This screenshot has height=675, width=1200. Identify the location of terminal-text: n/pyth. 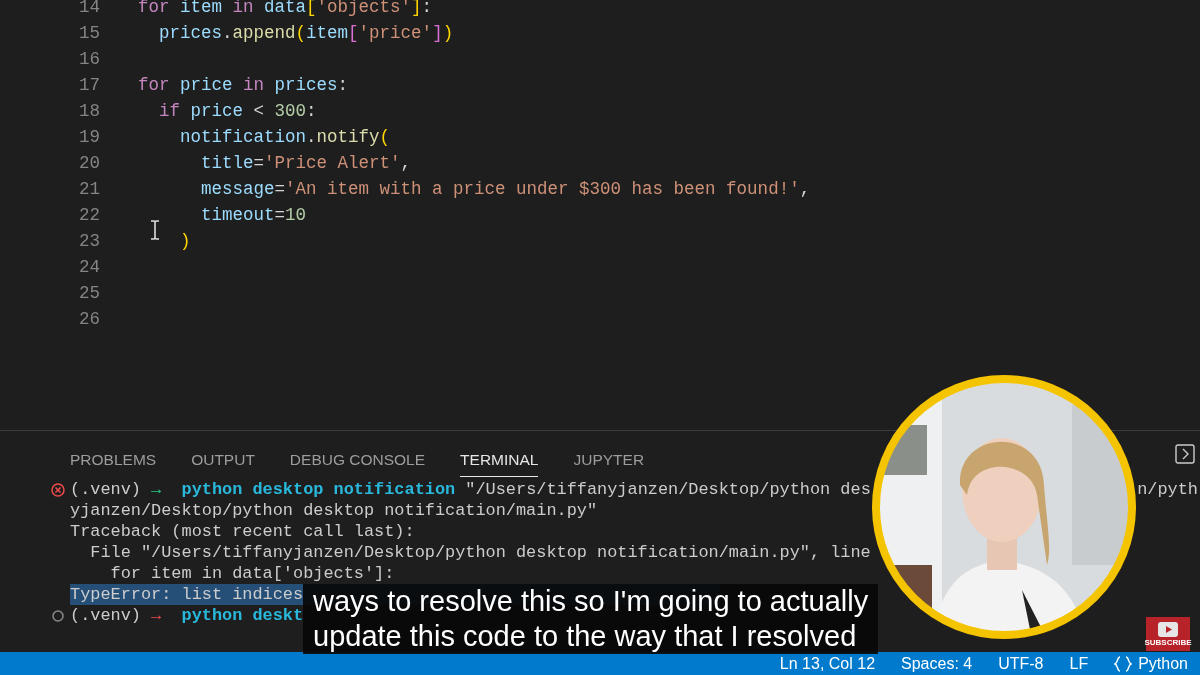
(1167, 489).